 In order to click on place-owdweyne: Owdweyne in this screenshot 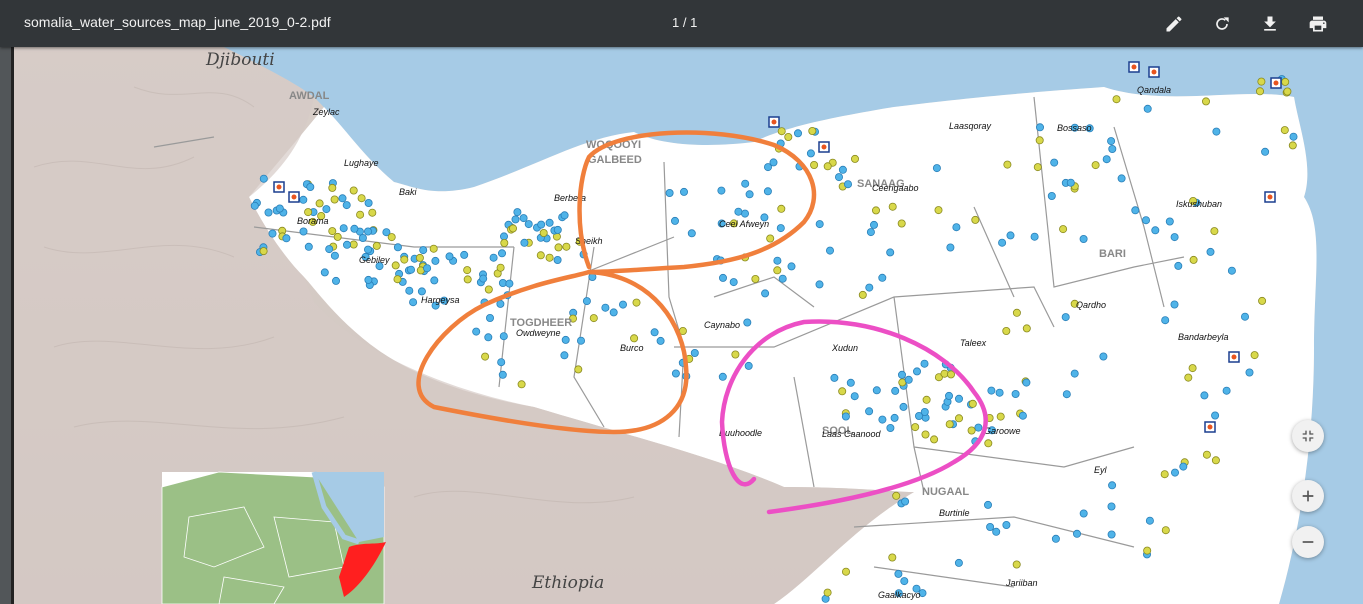, I will do `click(538, 333)`.